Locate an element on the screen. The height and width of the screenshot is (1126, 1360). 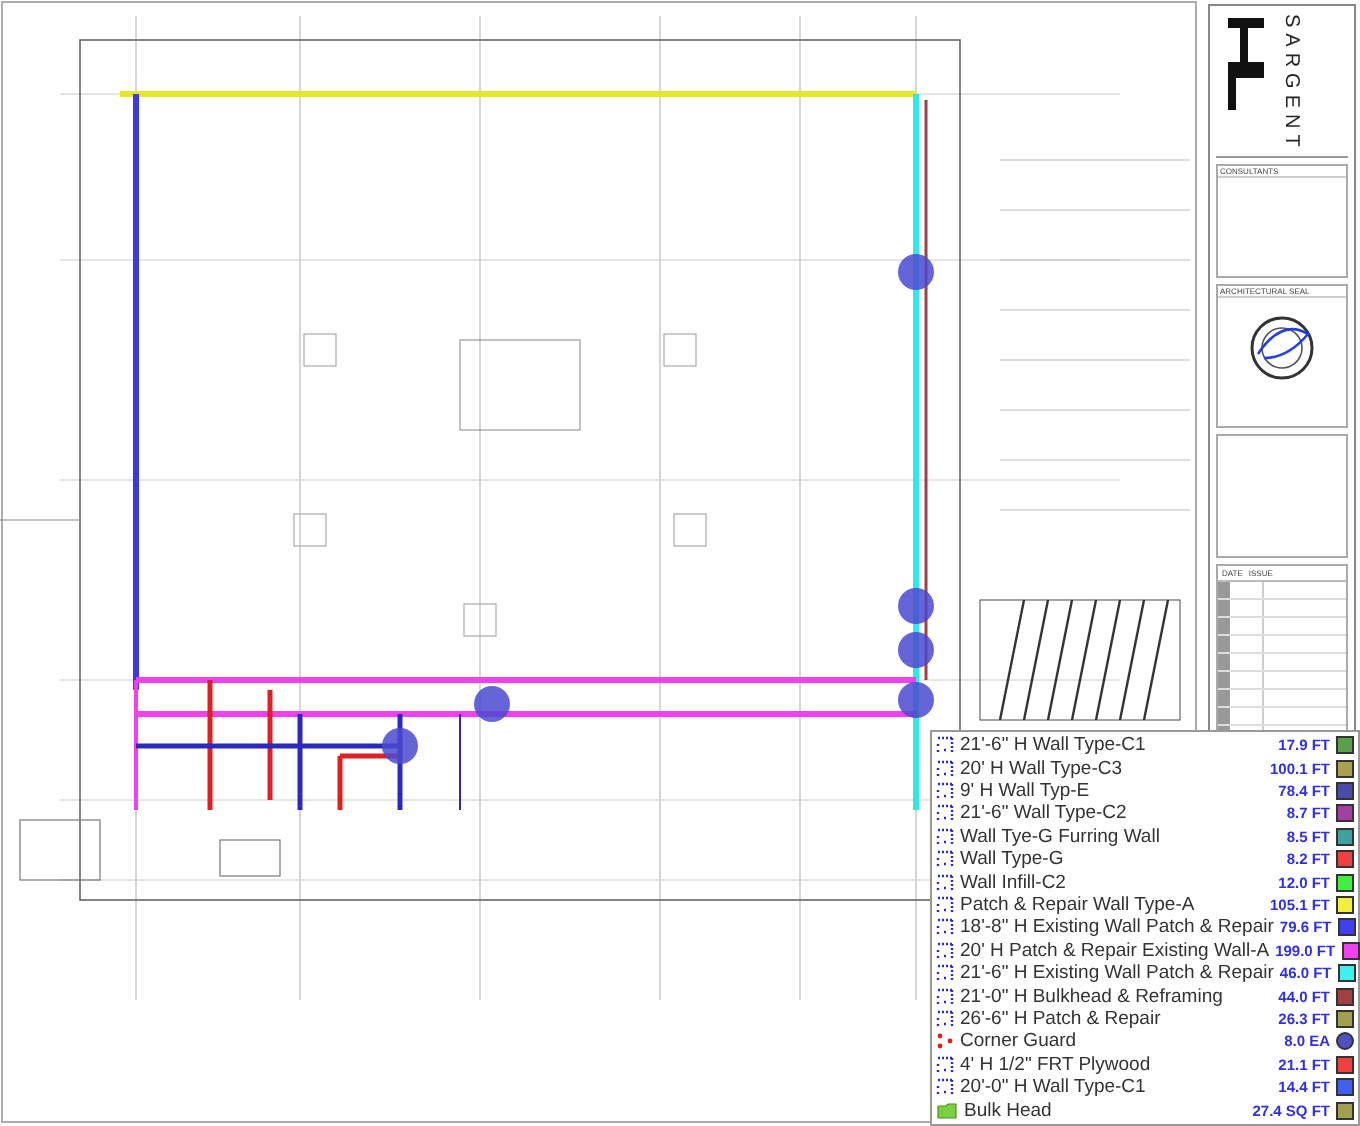
legend-label: 26'-6" H Patch & Repair is located at coordinates (1060, 1019).